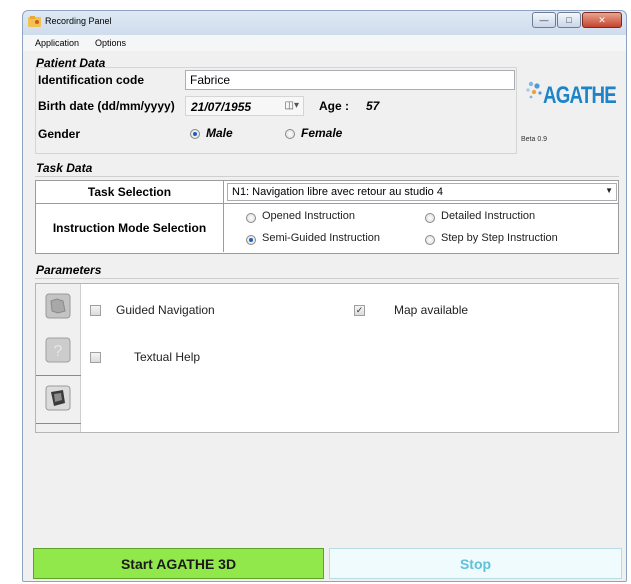  What do you see at coordinates (219, 133) in the screenshot?
I see `gender-male-label: Male` at bounding box center [219, 133].